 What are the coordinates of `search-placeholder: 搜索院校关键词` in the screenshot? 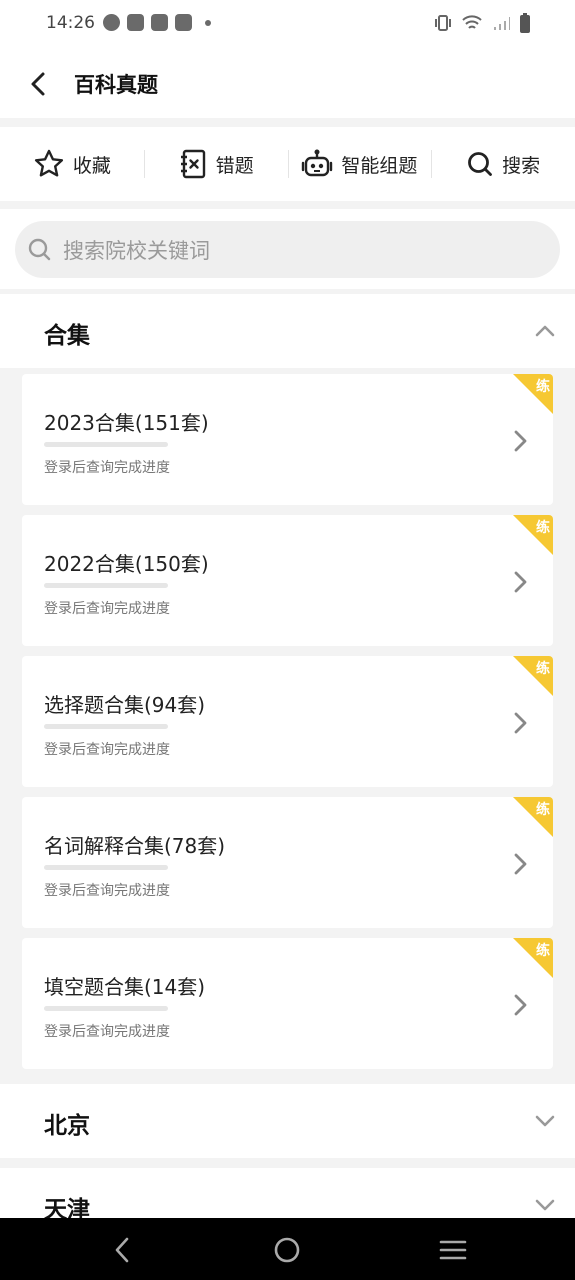 It's located at (136, 250).